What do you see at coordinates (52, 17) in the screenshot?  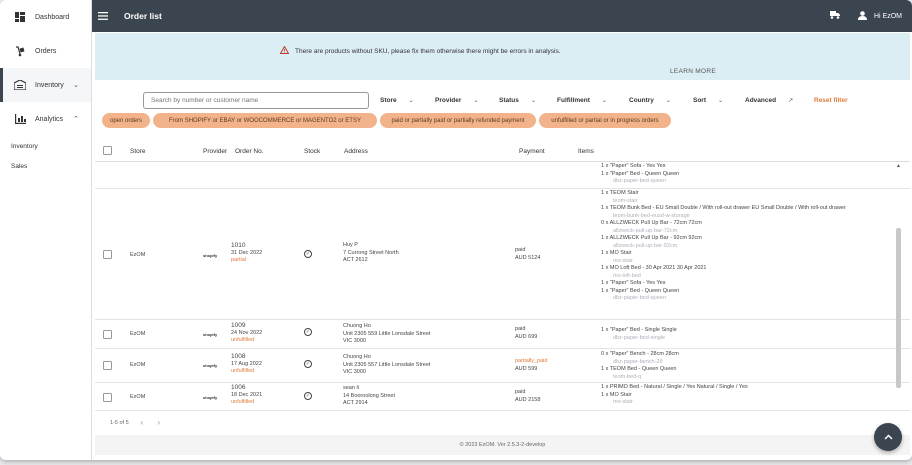 I see `sidebar-item-label: Dashboard` at bounding box center [52, 17].